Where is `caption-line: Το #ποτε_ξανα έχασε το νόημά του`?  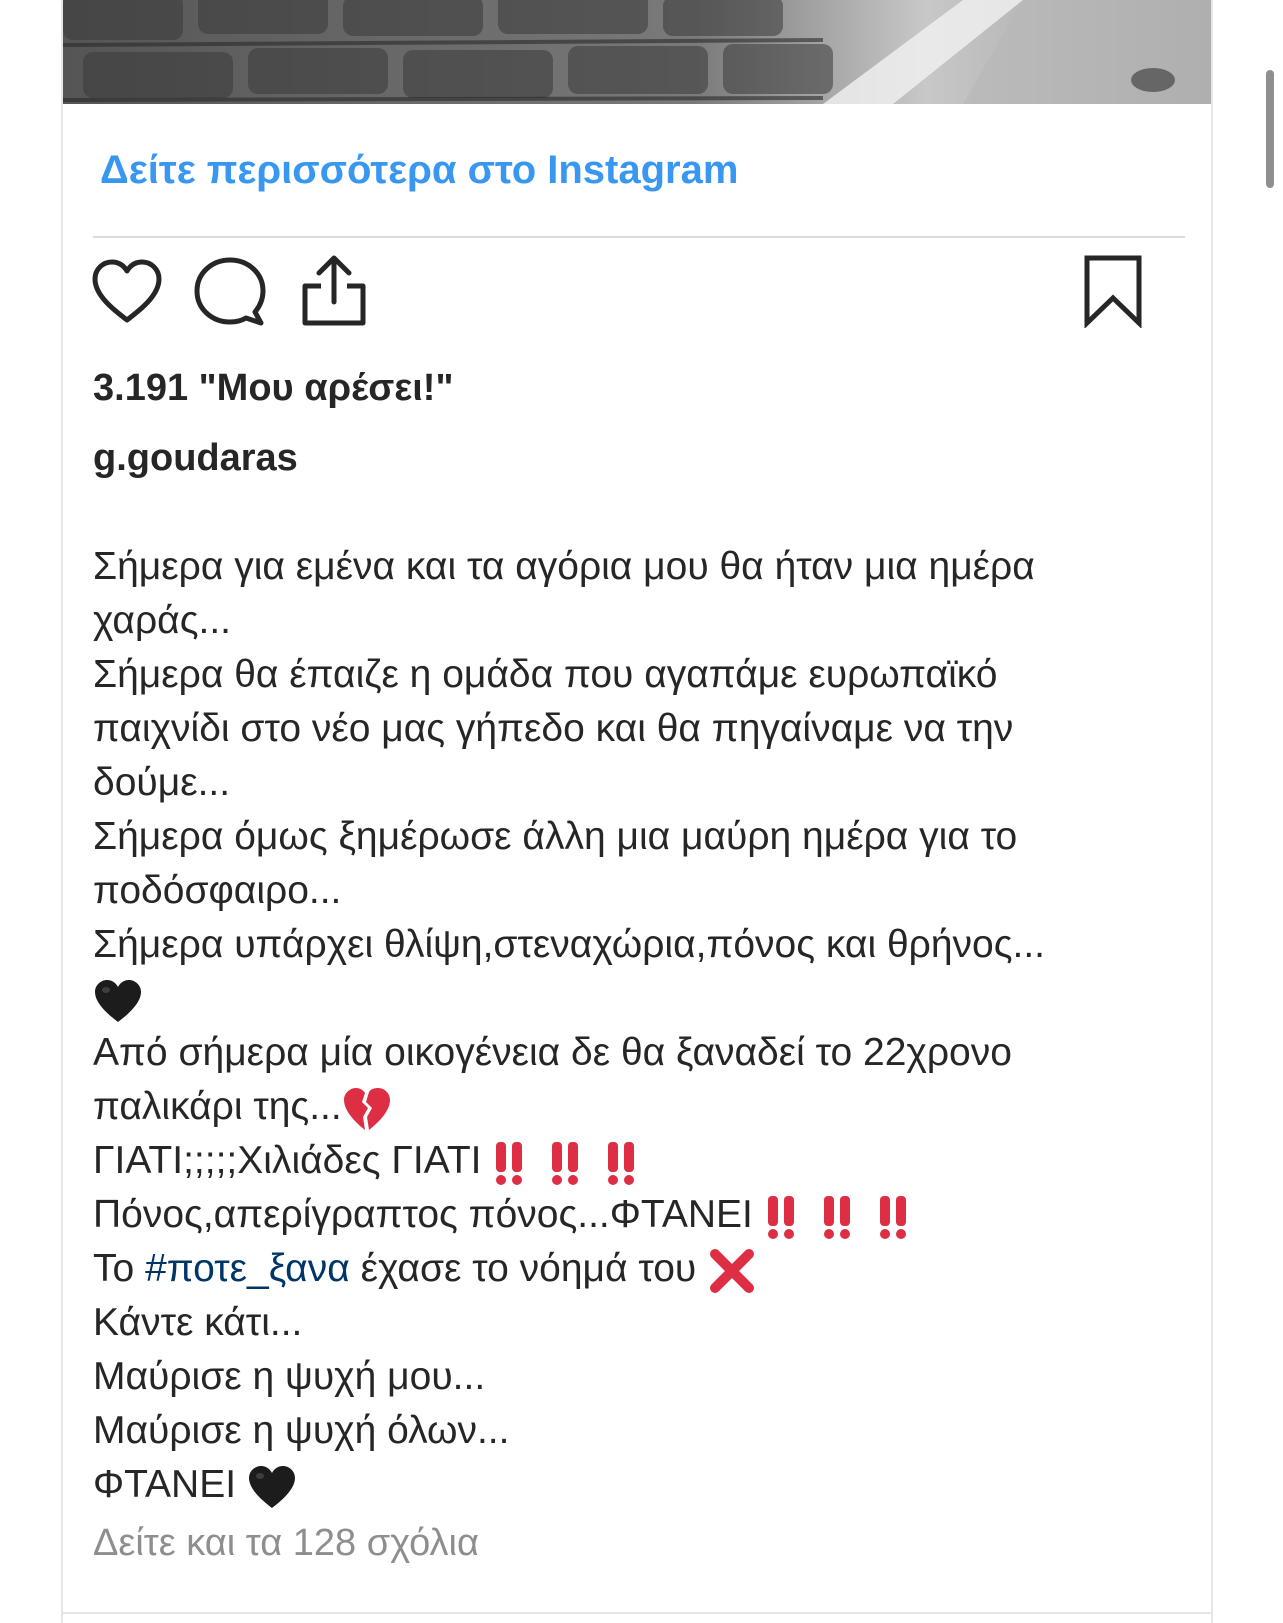 caption-line: Το #ποτε_ξανα έχασε το νόημά του is located at coordinates (643, 1269).